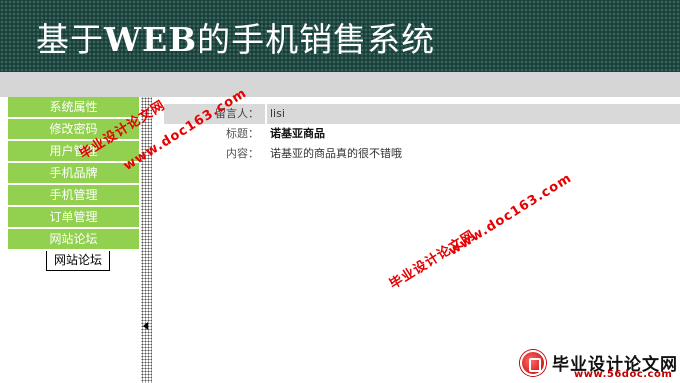 This screenshot has width=680, height=383. Describe the element at coordinates (146, 240) in the screenshot. I see `frame-splitter` at that location.